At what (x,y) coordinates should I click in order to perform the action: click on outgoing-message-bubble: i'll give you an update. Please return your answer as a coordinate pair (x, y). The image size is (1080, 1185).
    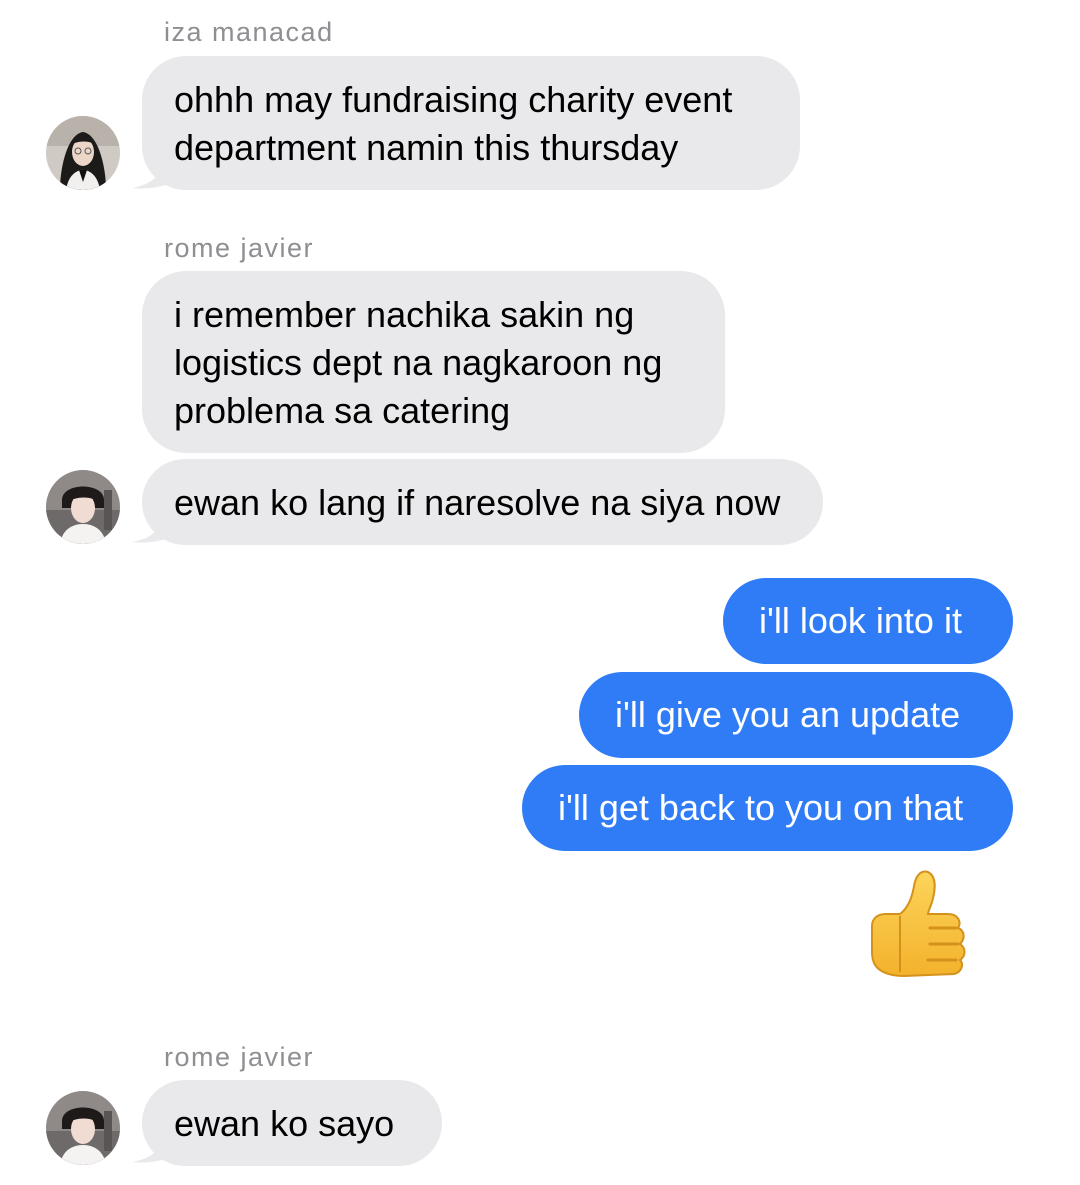
    Looking at the image, I should click on (796, 715).